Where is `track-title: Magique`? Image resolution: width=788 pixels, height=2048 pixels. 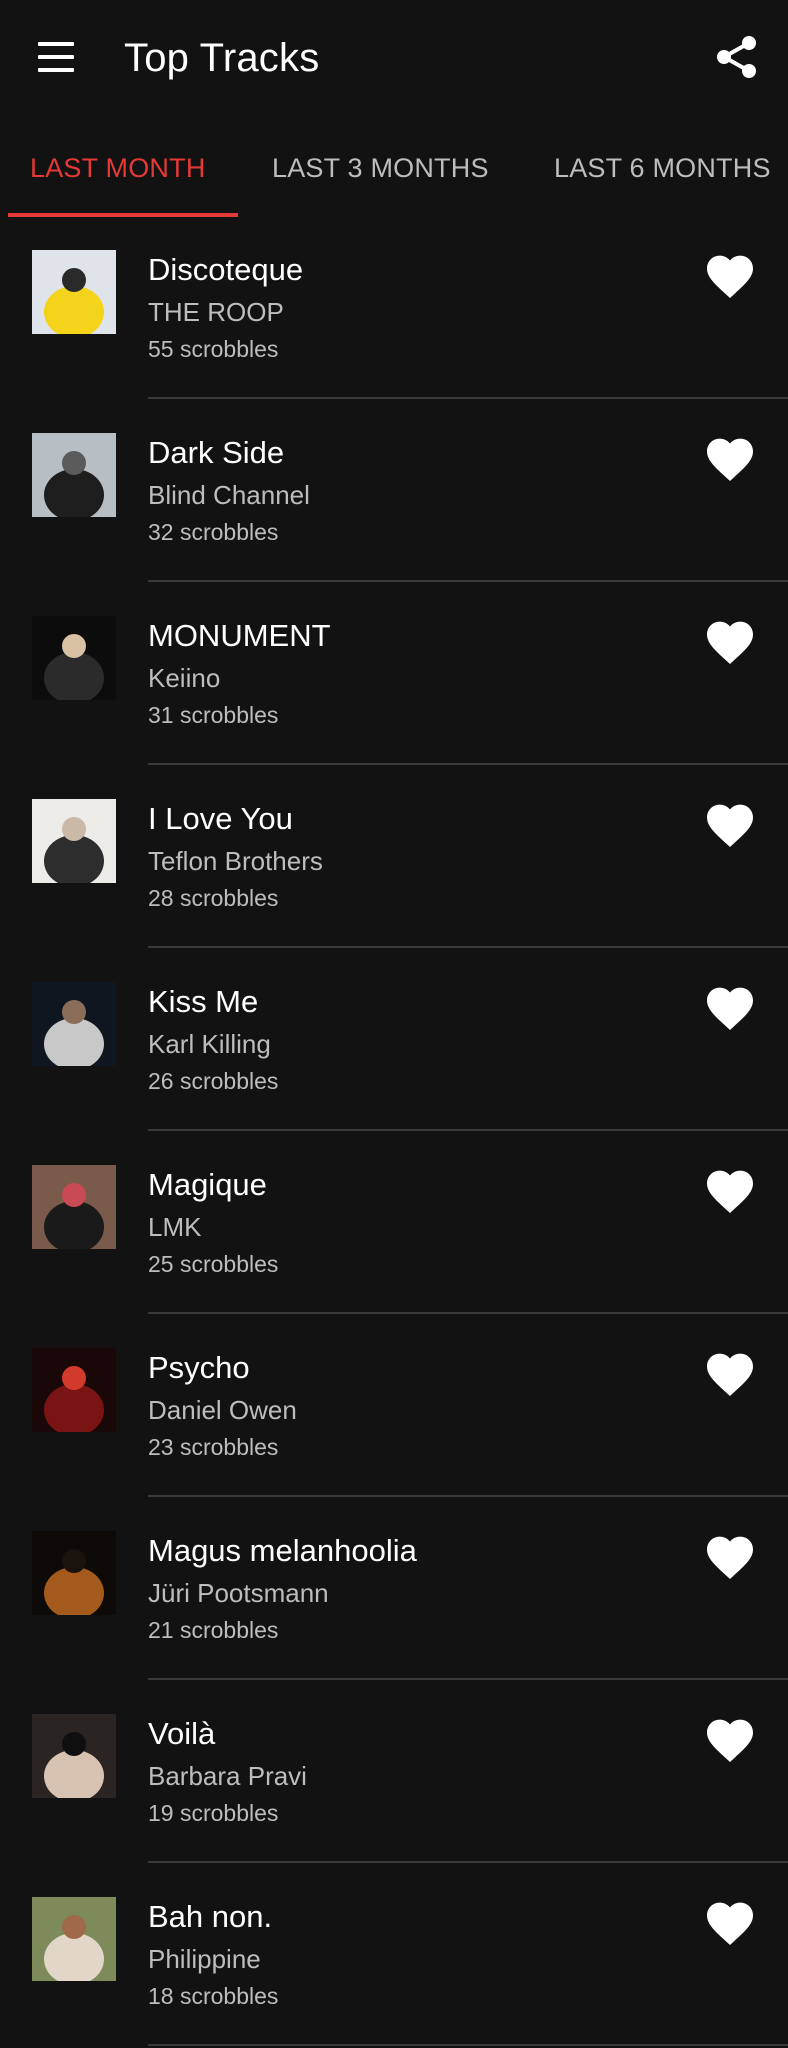 track-title: Magique is located at coordinates (207, 1184).